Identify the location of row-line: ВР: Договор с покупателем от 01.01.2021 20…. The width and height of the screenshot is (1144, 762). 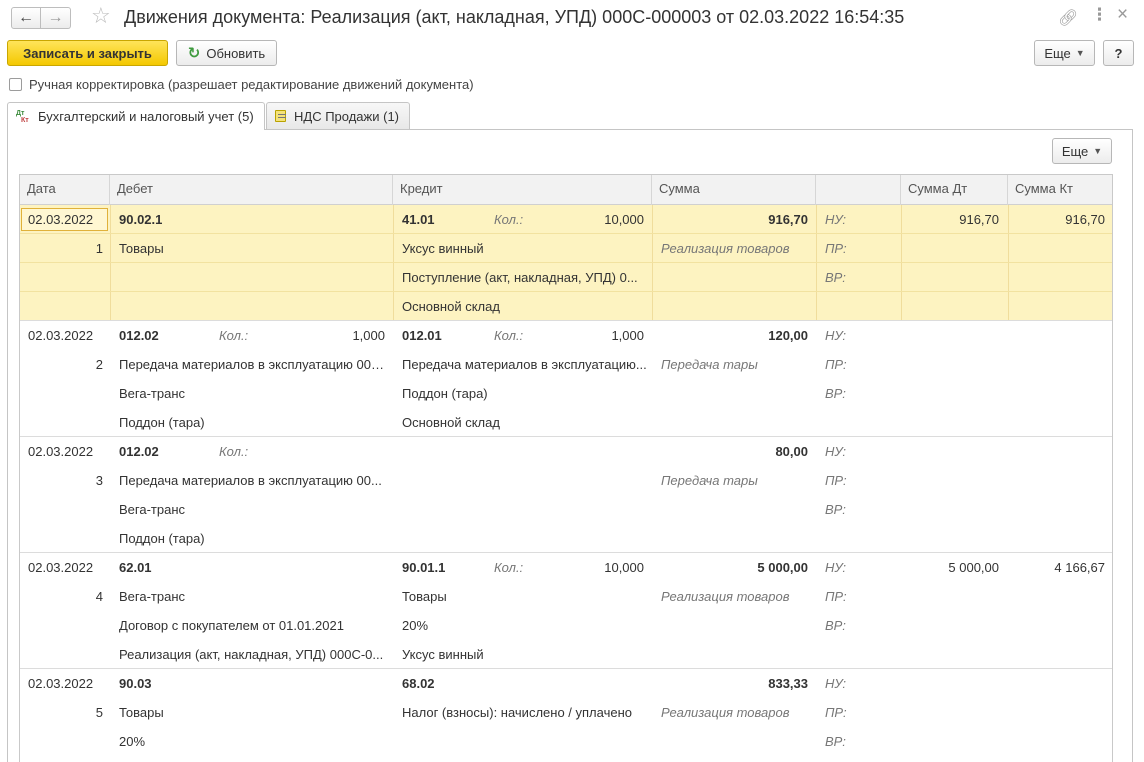
(566, 625).